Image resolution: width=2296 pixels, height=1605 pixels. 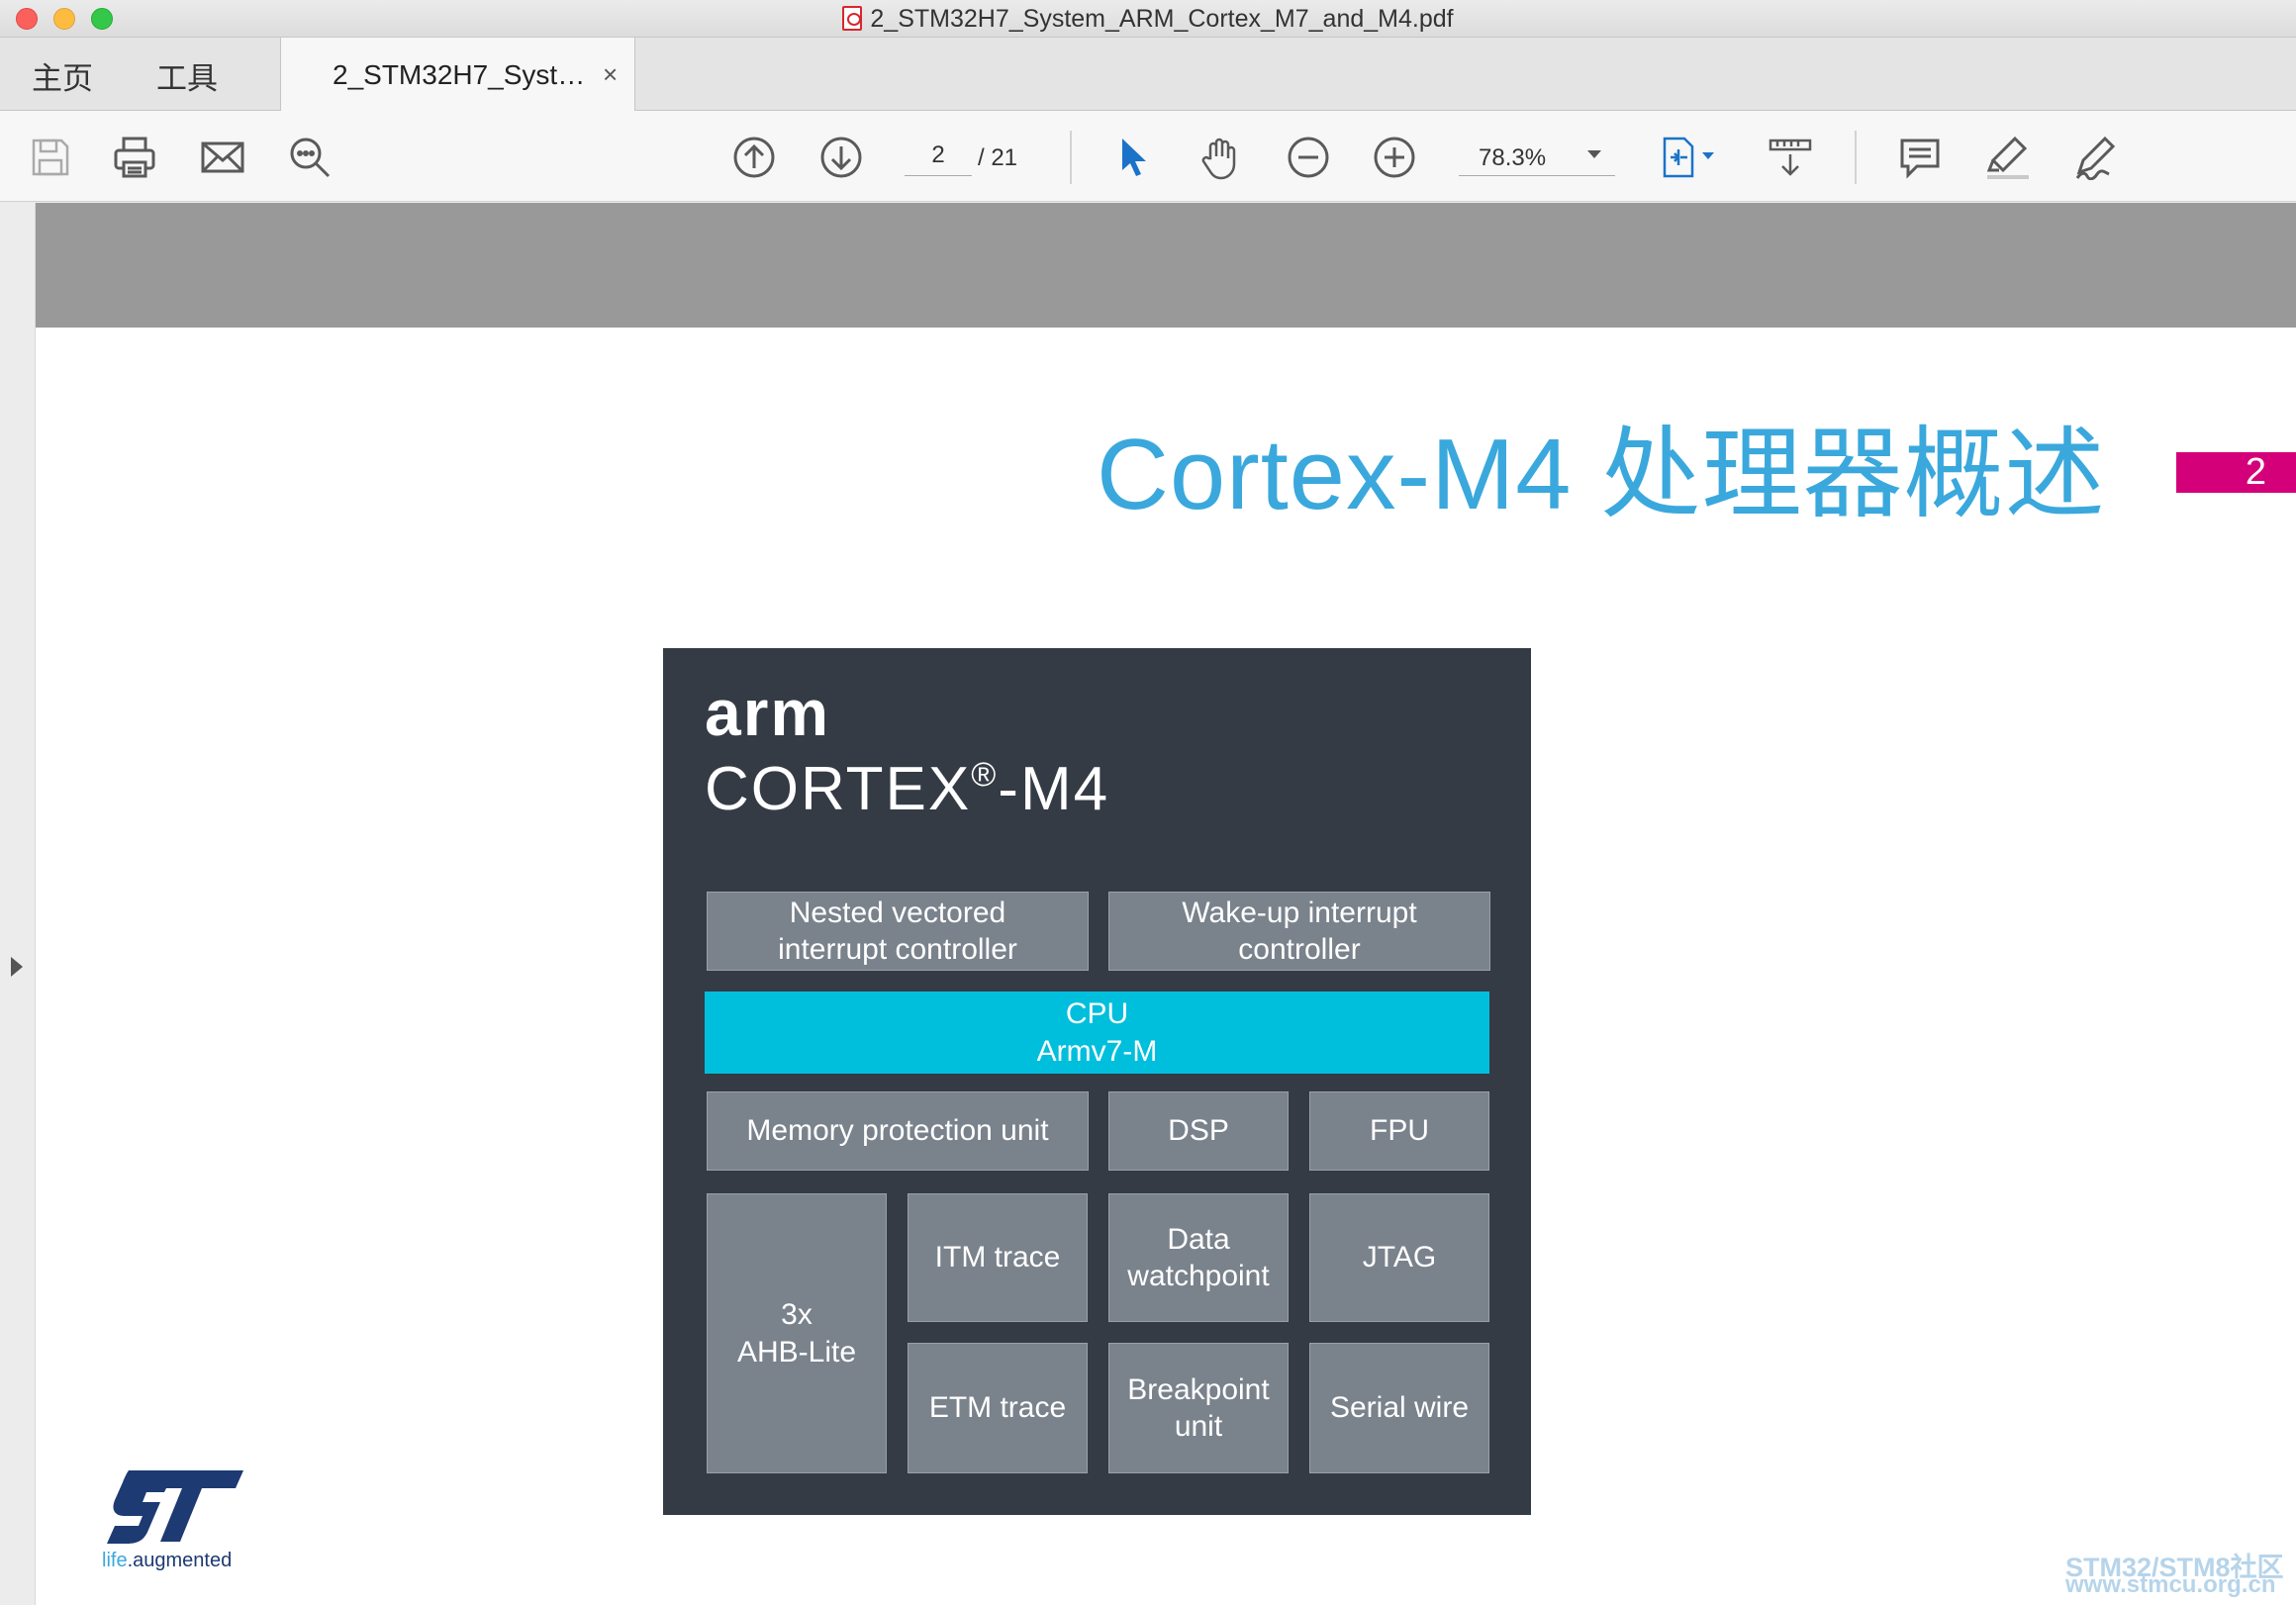 What do you see at coordinates (754, 158) in the screenshot?
I see `page-up-icon` at bounding box center [754, 158].